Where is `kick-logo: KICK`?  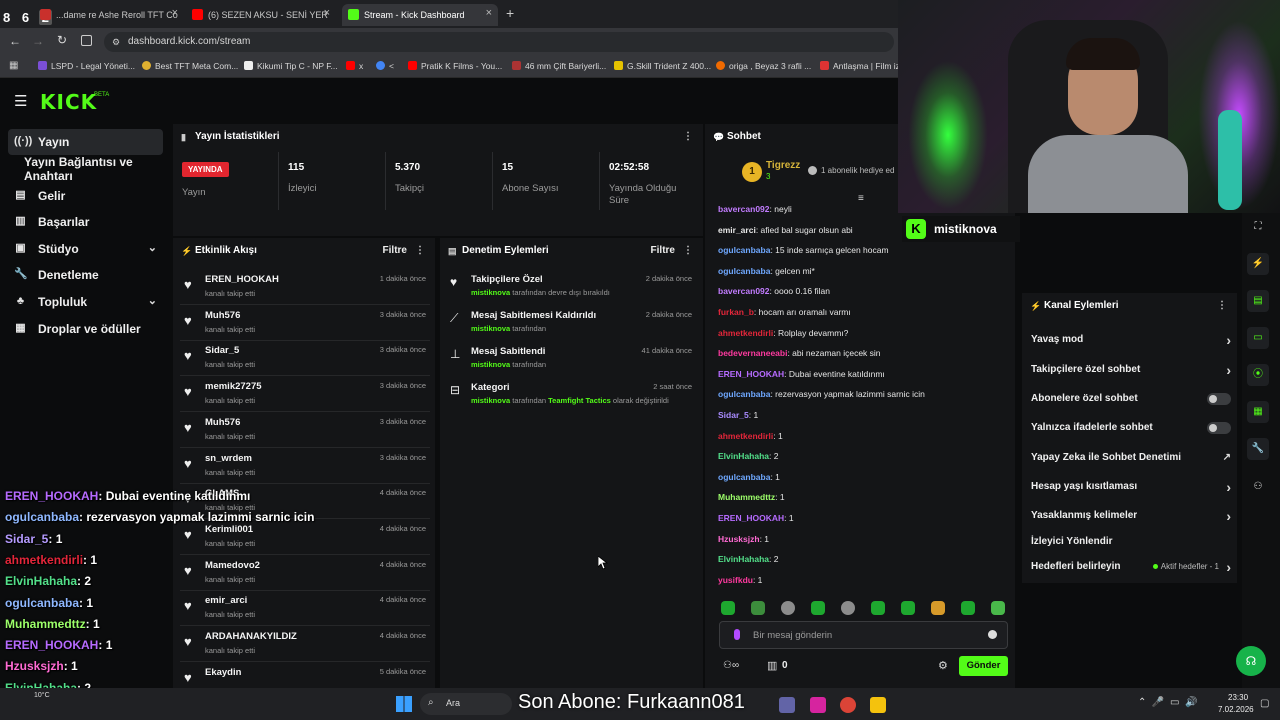 kick-logo: KICK is located at coordinates (68, 102).